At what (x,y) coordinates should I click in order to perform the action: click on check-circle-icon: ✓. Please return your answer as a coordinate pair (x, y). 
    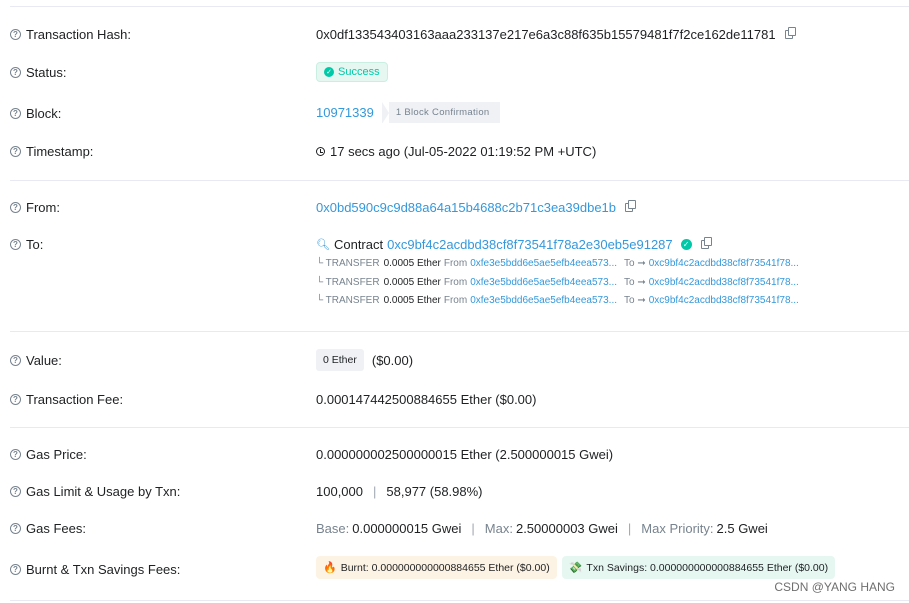
    Looking at the image, I should click on (329, 72).